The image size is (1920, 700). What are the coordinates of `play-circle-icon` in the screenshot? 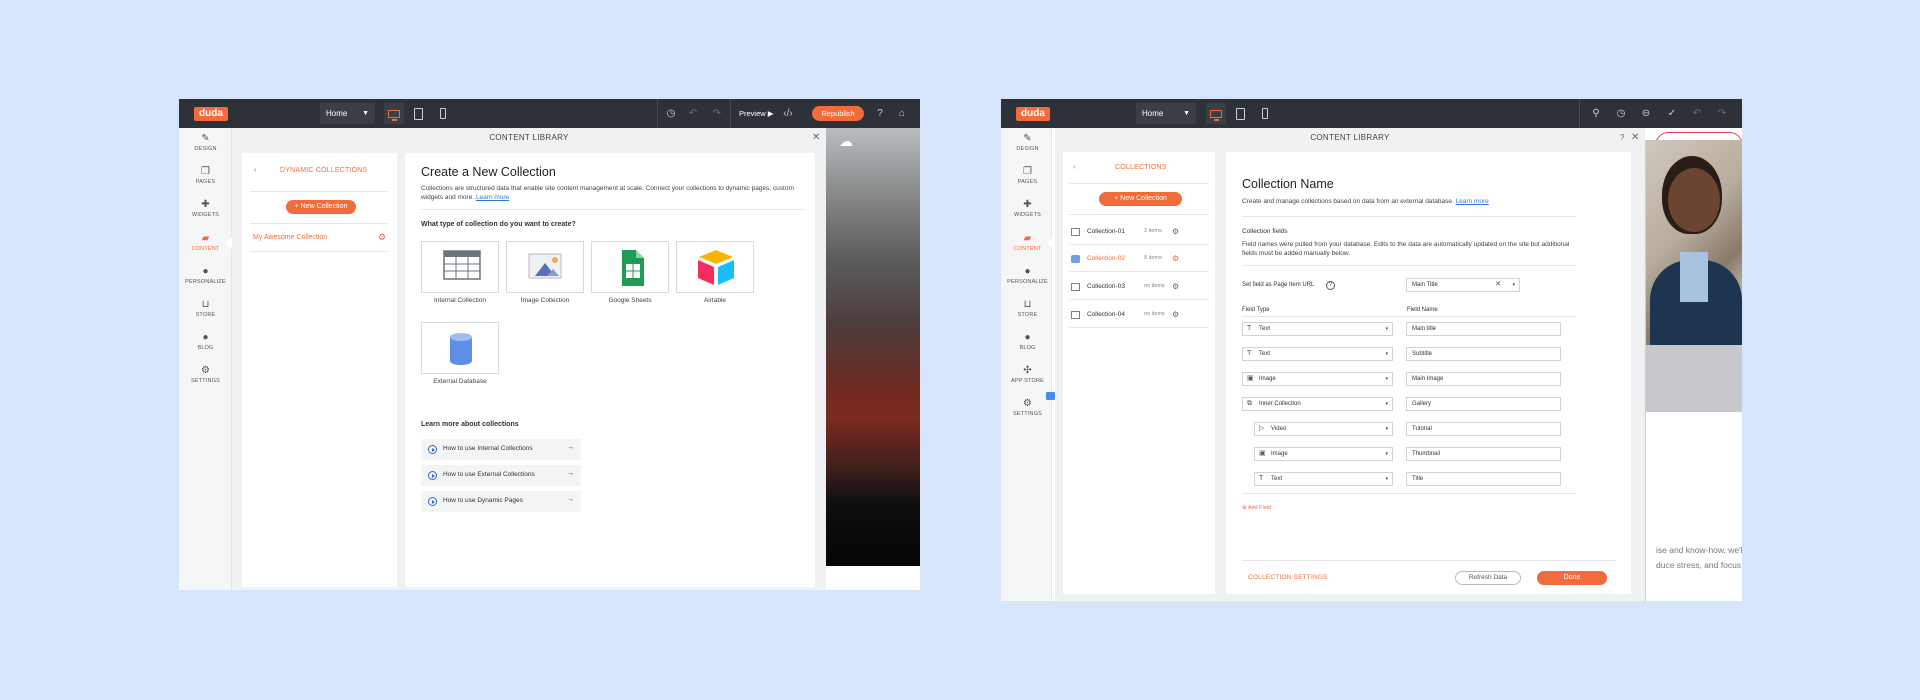 It's located at (432, 449).